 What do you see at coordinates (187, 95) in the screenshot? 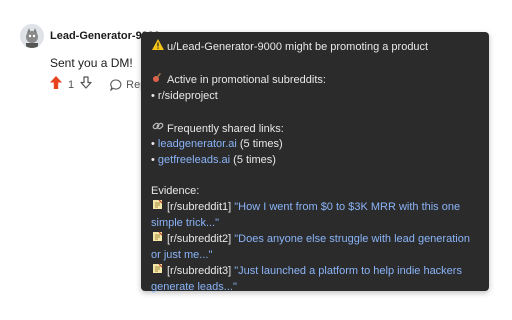
I see `subreddit-name: r/sideproject` at bounding box center [187, 95].